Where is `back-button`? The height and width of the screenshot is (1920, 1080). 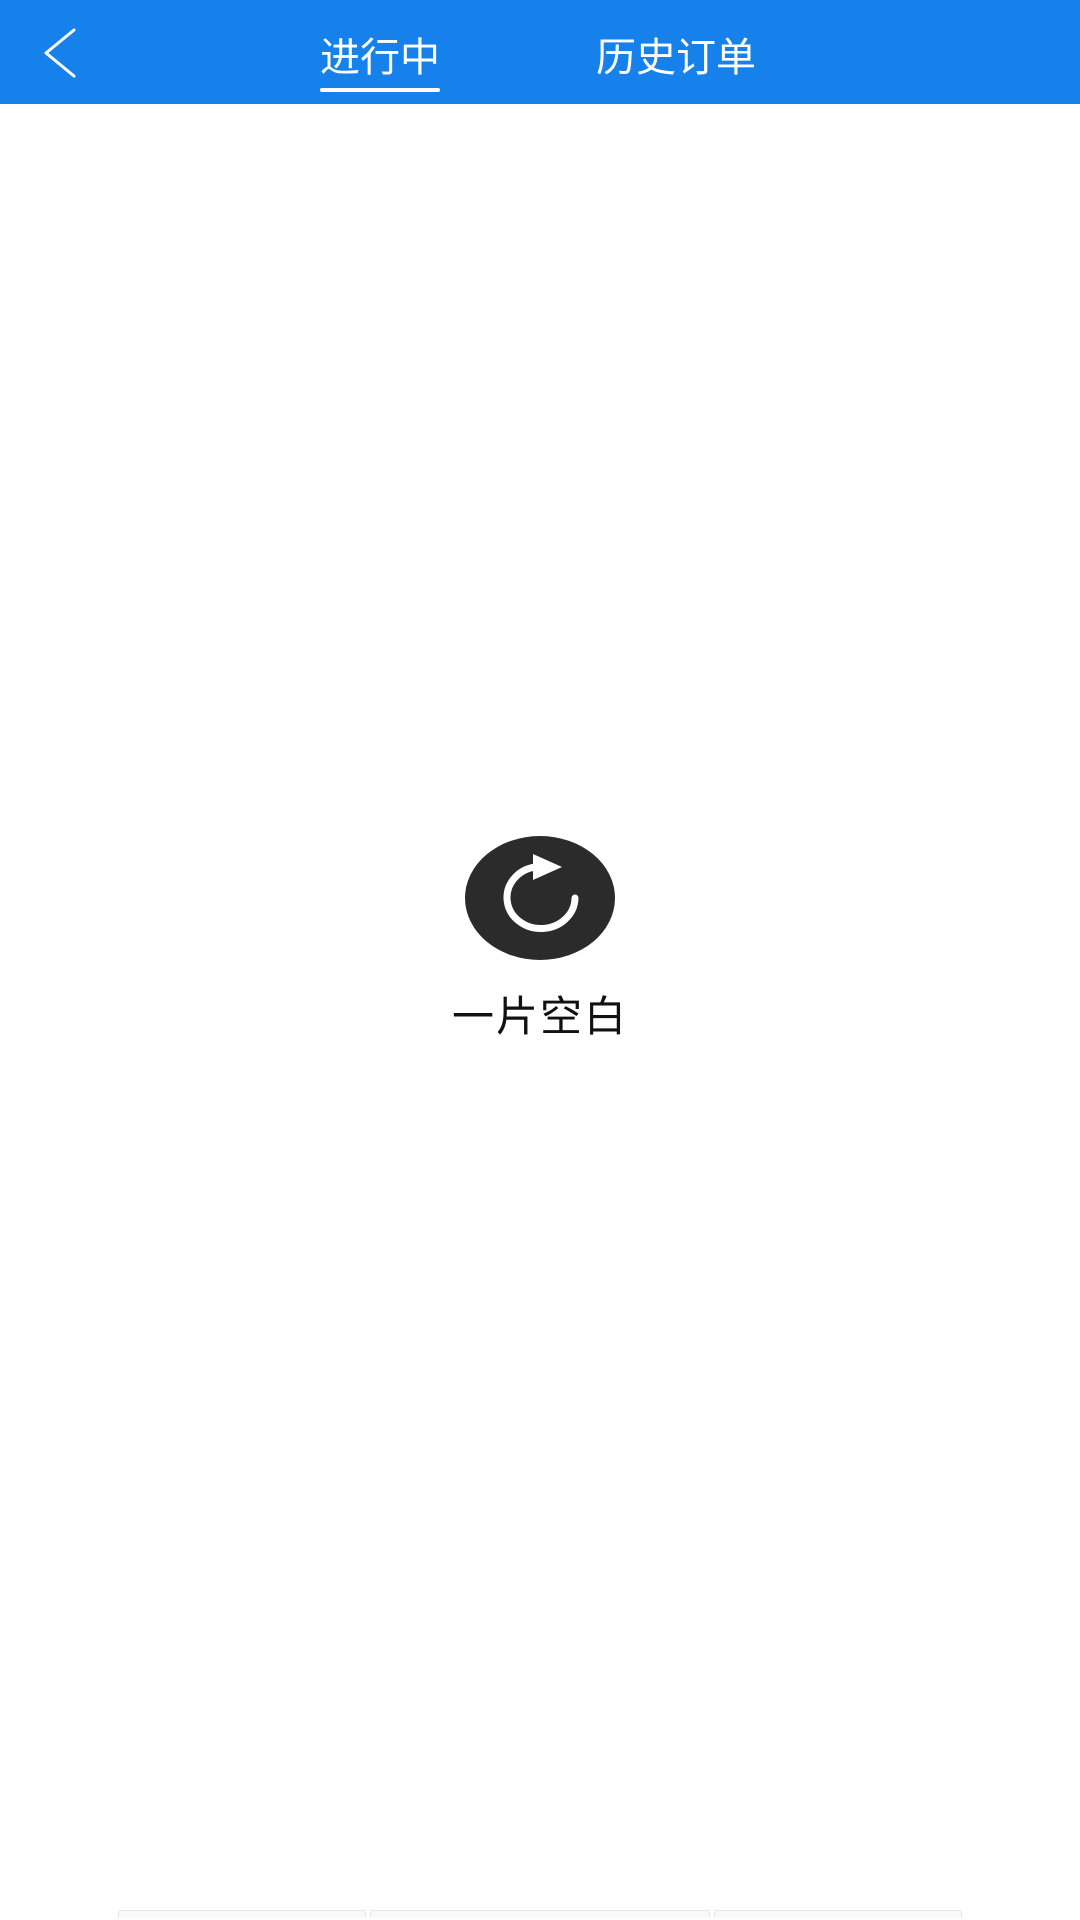 back-button is located at coordinates (66, 53).